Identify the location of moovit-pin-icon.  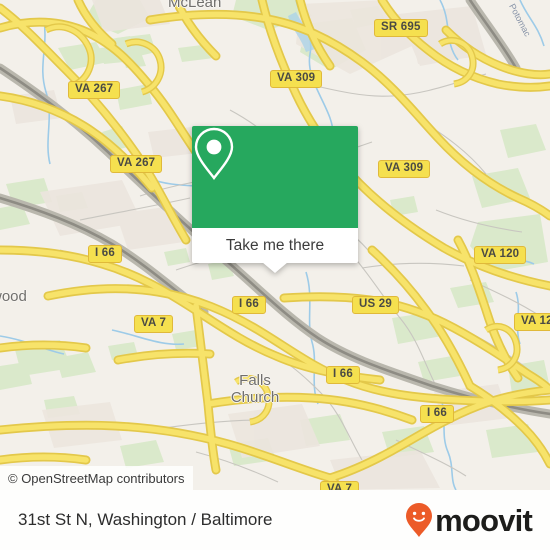
(419, 520).